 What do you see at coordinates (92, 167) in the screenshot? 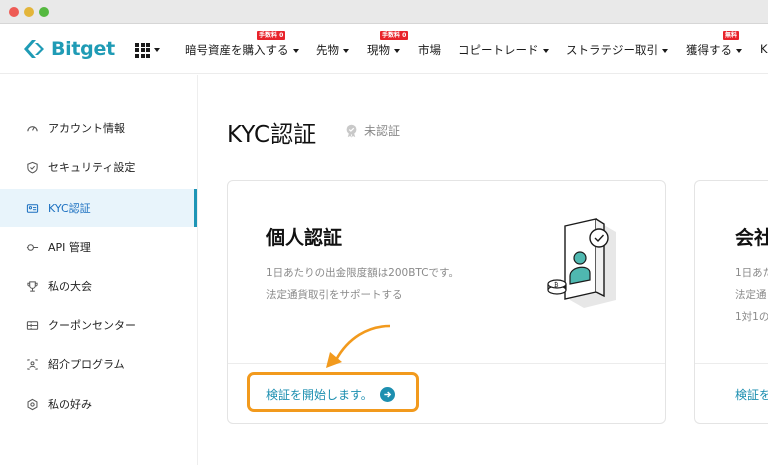
I see `sidebar-item-label: セキュリティ設定` at bounding box center [92, 167].